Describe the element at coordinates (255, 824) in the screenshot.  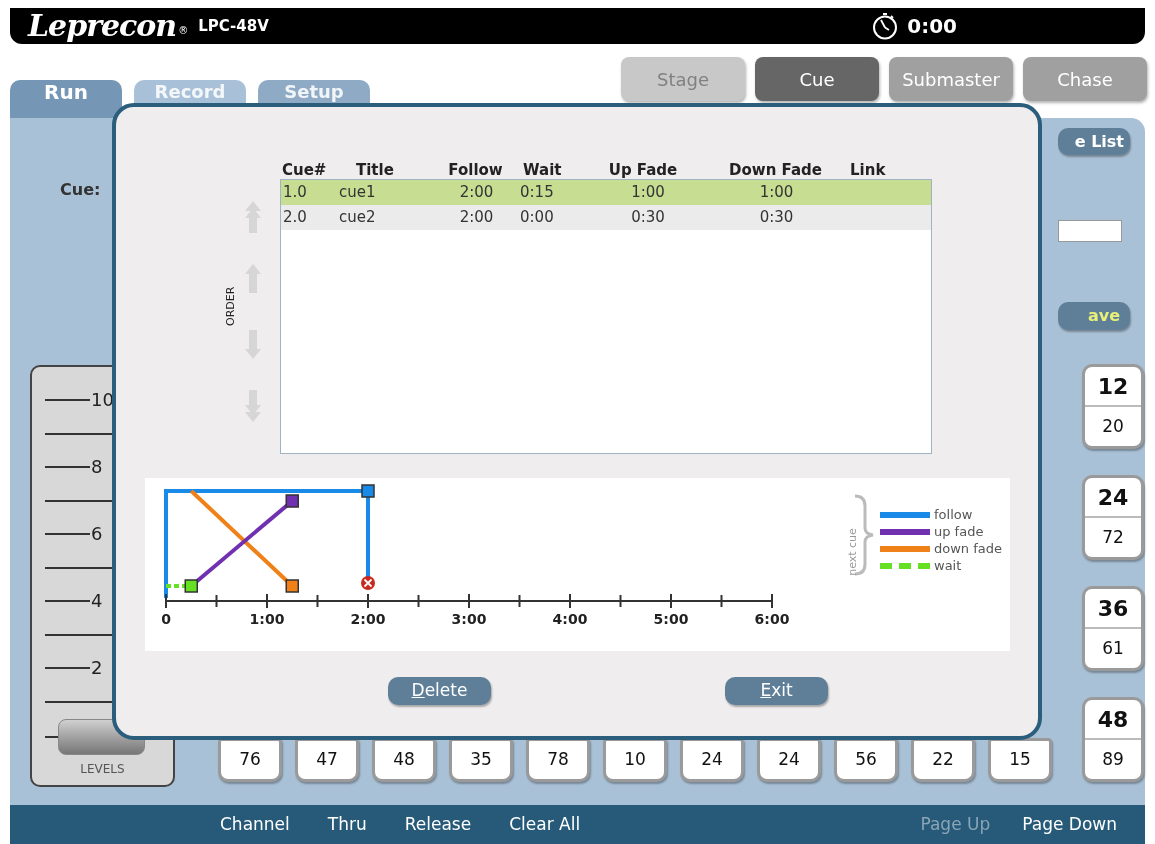
I see `bar-button: Channel` at that location.